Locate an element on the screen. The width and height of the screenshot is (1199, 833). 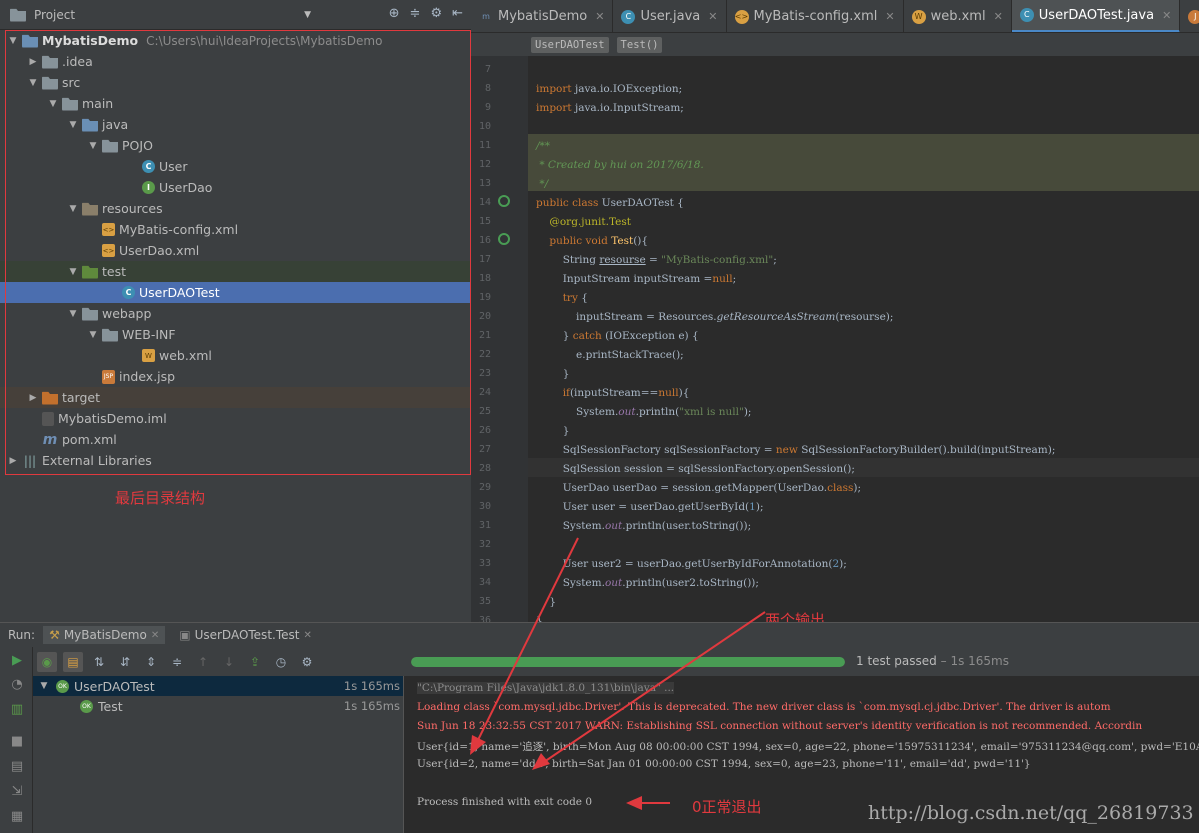
test-row-suite: ▼ OK UserDAOTest 1s 165ms is located at coordinates (218, 686).